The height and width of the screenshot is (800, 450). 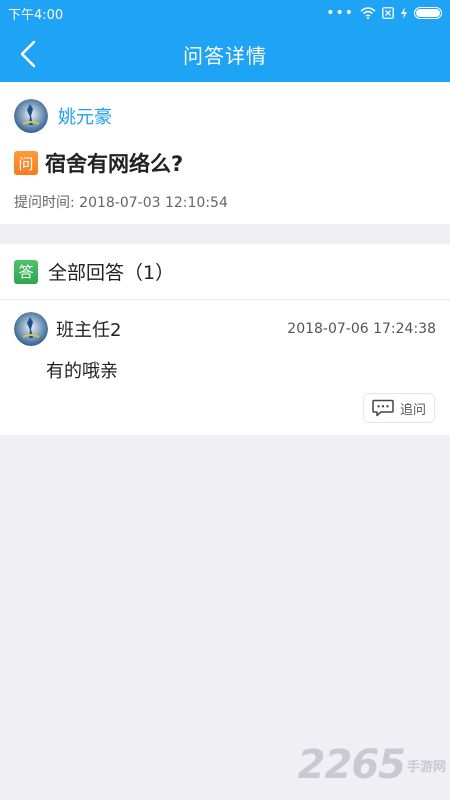 What do you see at coordinates (171, 329) in the screenshot?
I see `answerer-name: 班主任2` at bounding box center [171, 329].